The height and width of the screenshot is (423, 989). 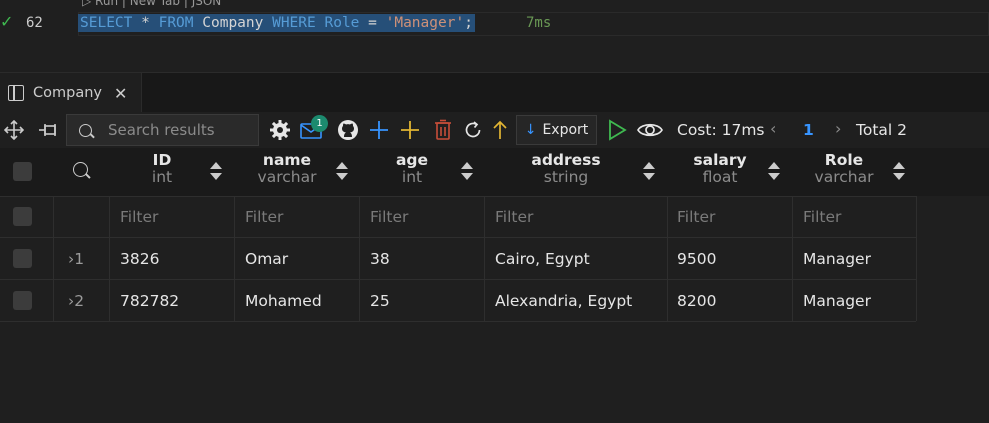 I want to click on notification-badge: 1, so click(x=319, y=123).